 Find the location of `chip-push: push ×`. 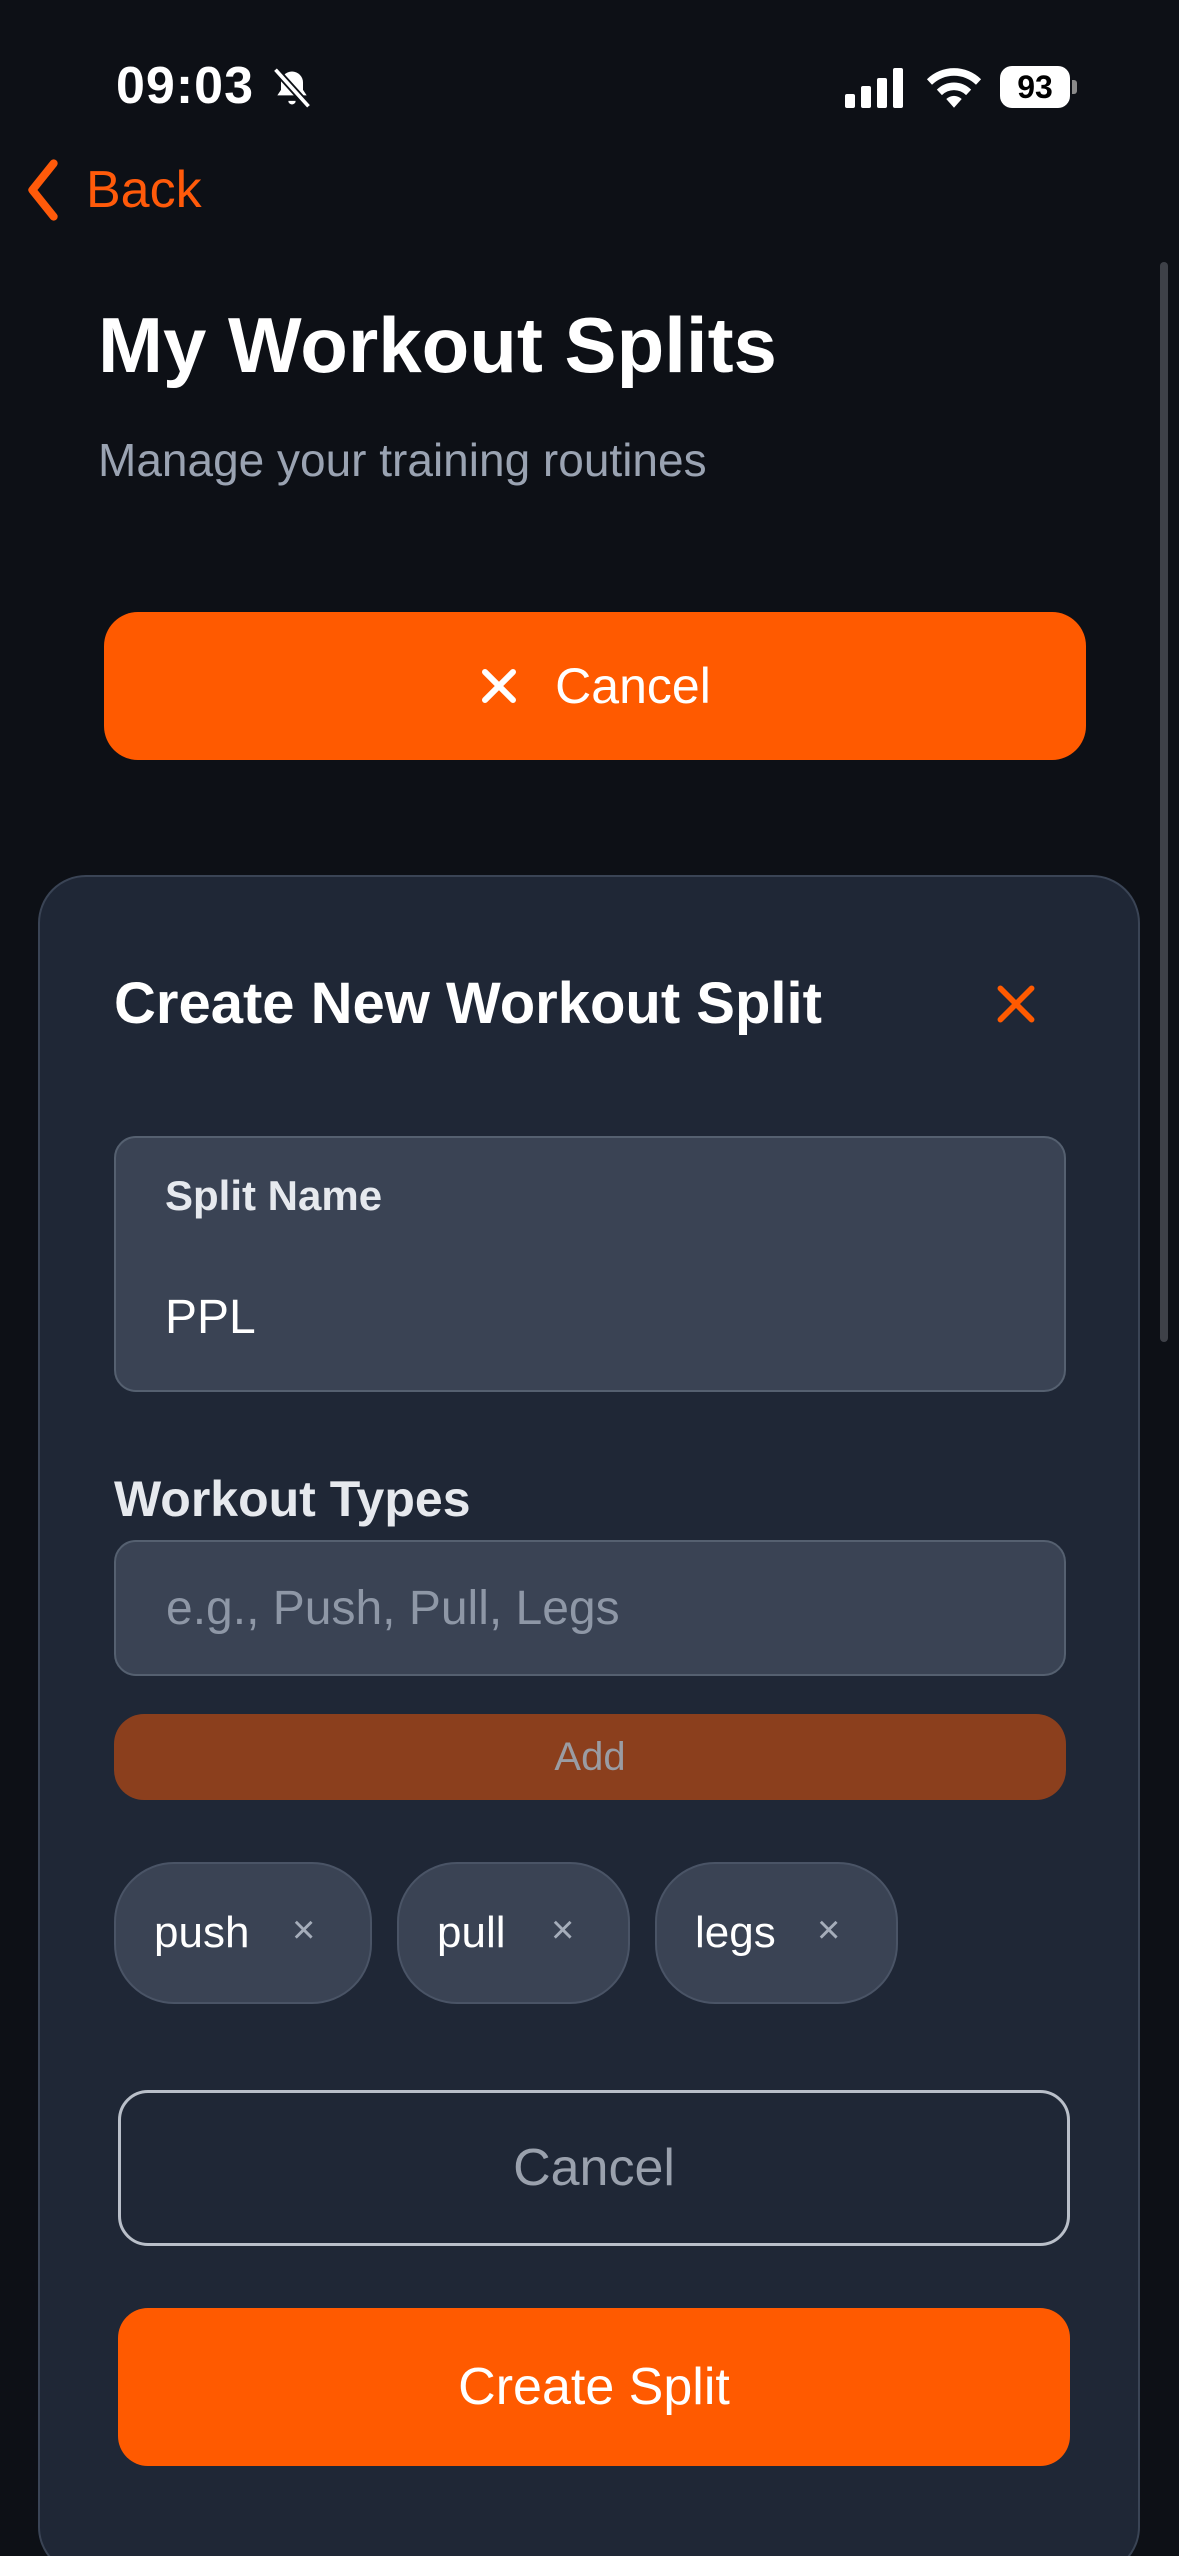

chip-push: push × is located at coordinates (243, 1933).